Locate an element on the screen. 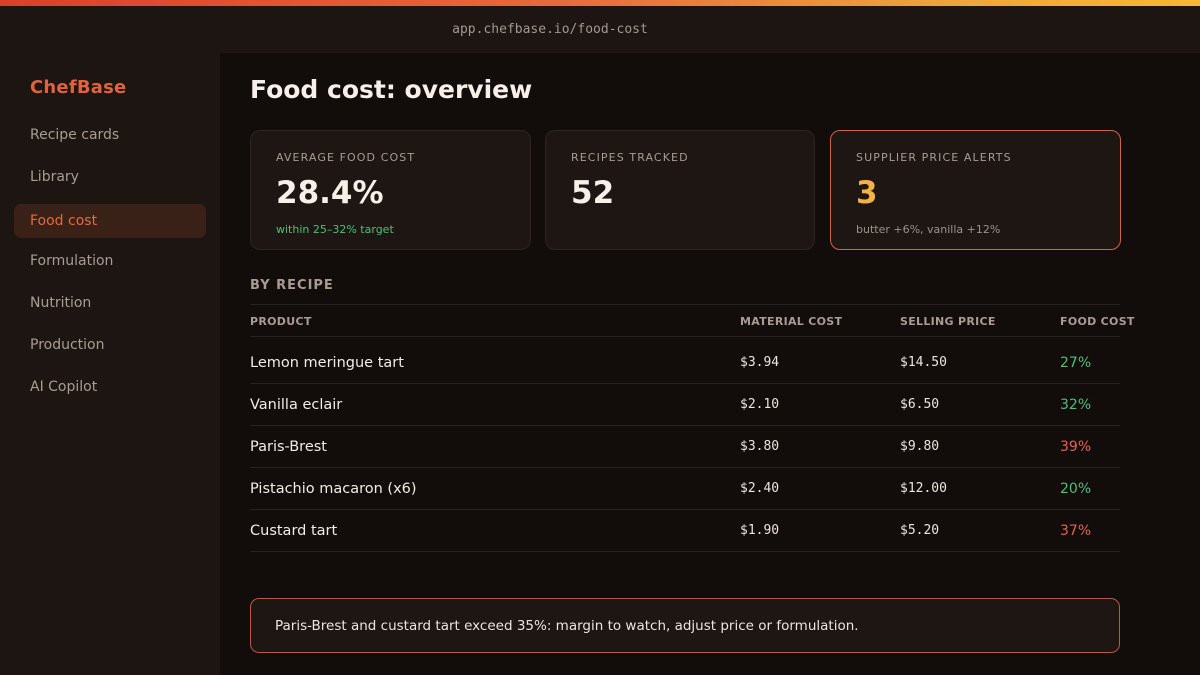 This screenshot has width=1200, height=675. table-row: Lemon meringue tart $3.94 $14.50 27% is located at coordinates (685, 363).